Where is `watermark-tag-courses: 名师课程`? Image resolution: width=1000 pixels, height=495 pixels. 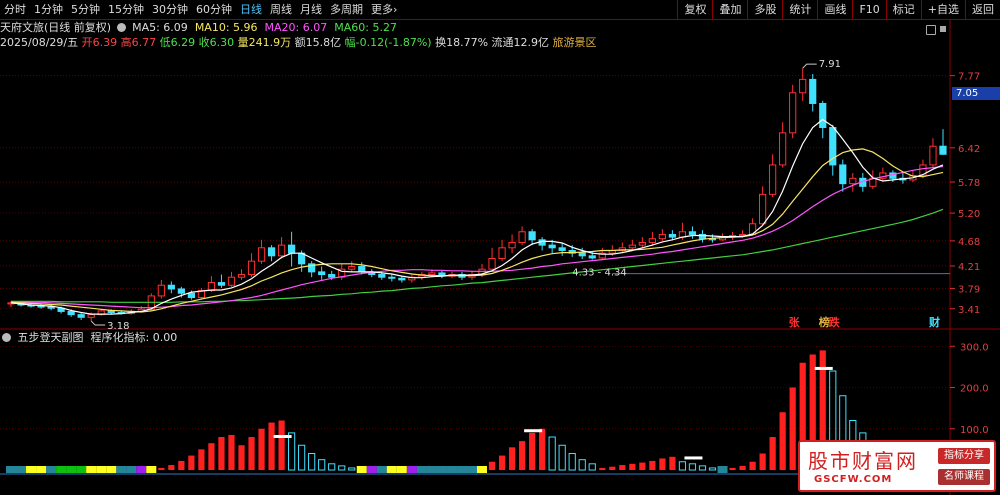 watermark-tag-courses: 名师课程 is located at coordinates (964, 477).